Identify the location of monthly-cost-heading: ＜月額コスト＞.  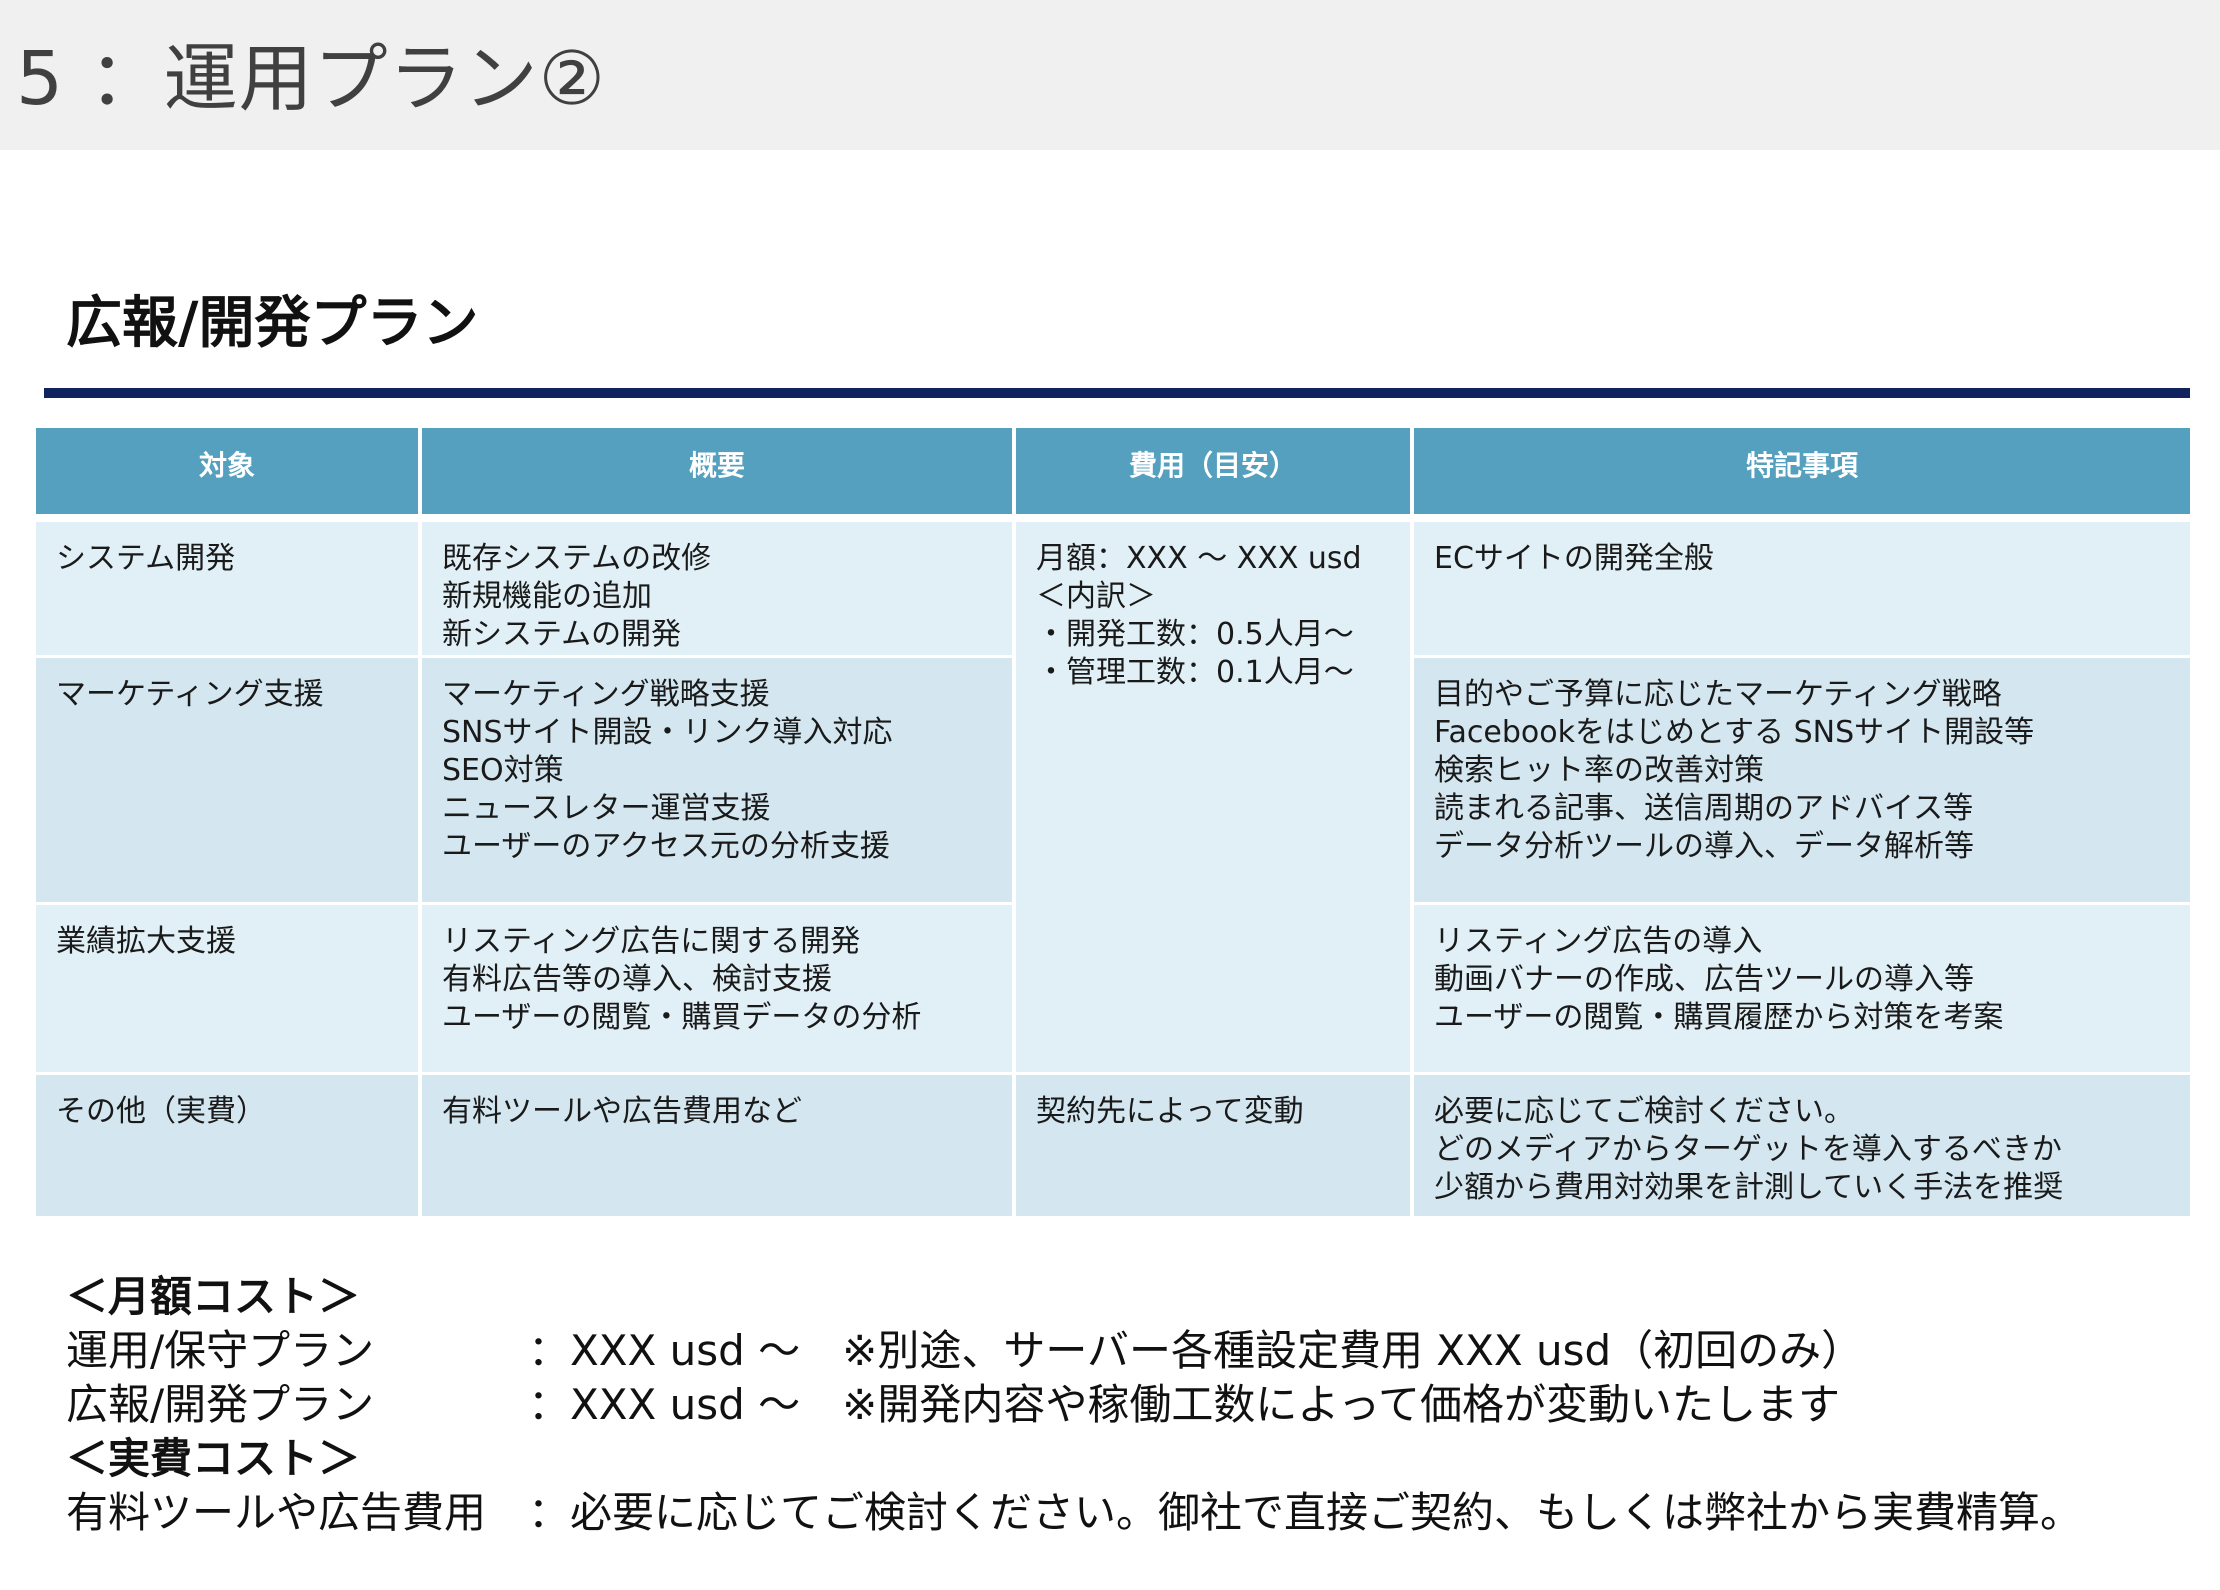
(213, 1297).